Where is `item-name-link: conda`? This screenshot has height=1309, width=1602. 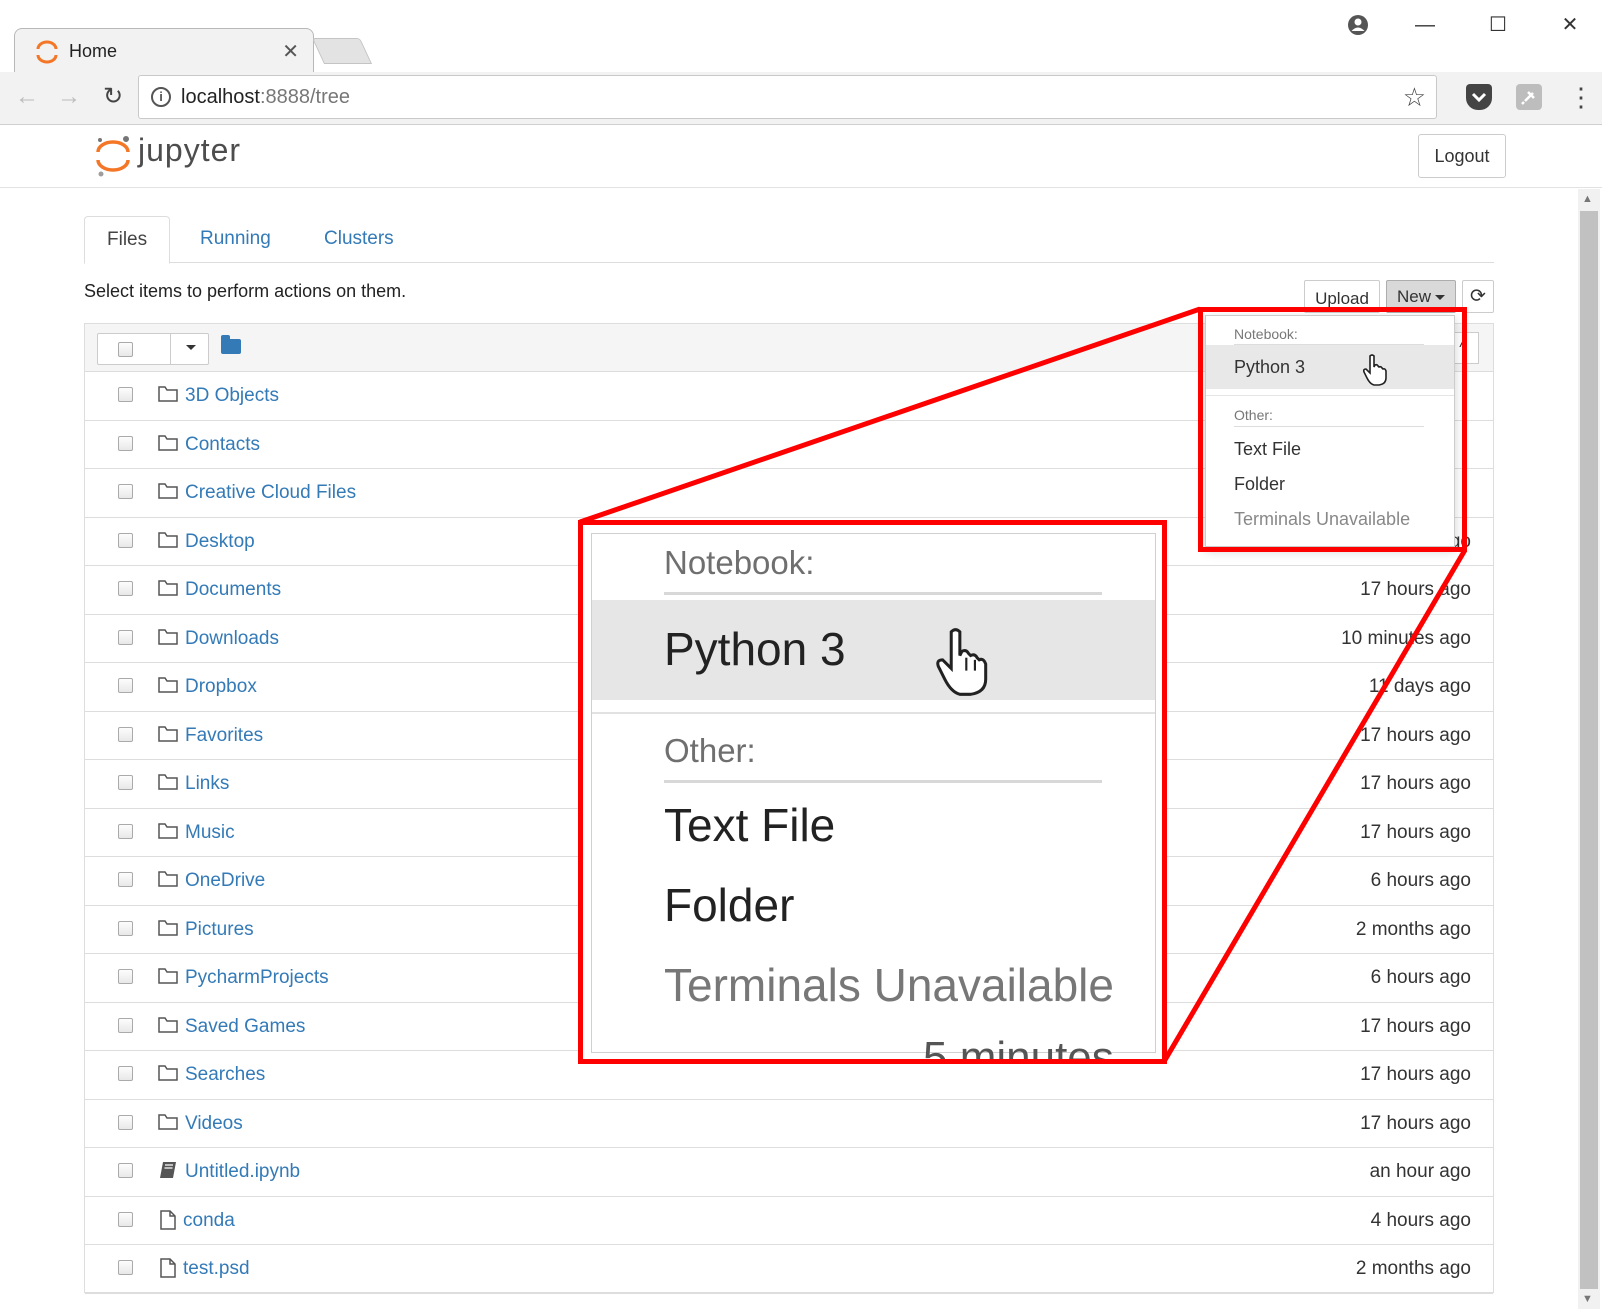
item-name-link: conda is located at coordinates (209, 1221).